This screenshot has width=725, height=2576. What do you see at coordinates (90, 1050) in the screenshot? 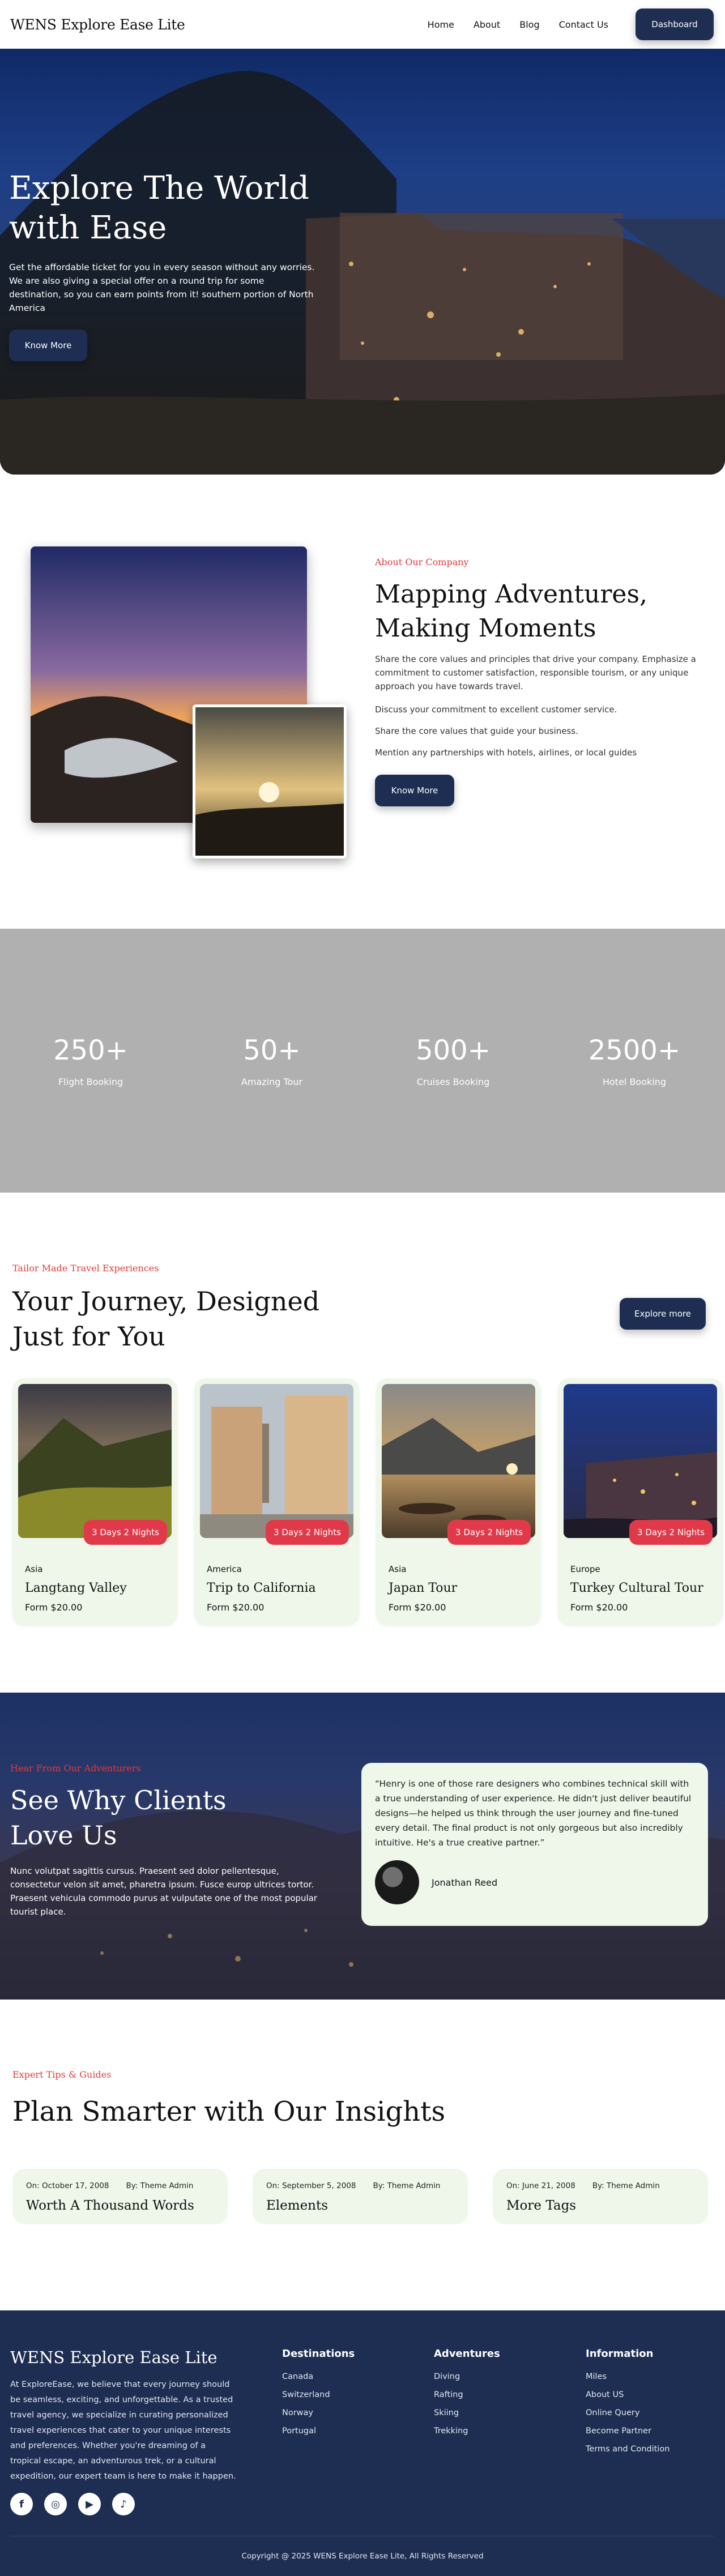
I see `stat-value: 250+` at bounding box center [90, 1050].